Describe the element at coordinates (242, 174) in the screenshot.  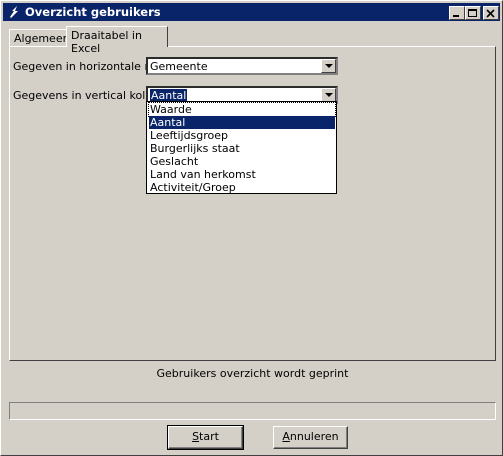
I see `dropdown-option: Land van herkomst` at that location.